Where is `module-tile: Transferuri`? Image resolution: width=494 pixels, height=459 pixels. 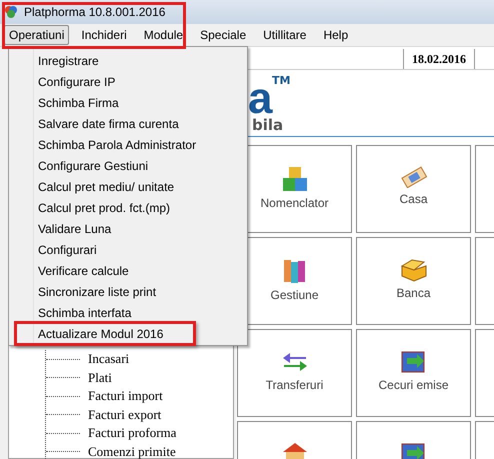 module-tile: Transferuri is located at coordinates (294, 373).